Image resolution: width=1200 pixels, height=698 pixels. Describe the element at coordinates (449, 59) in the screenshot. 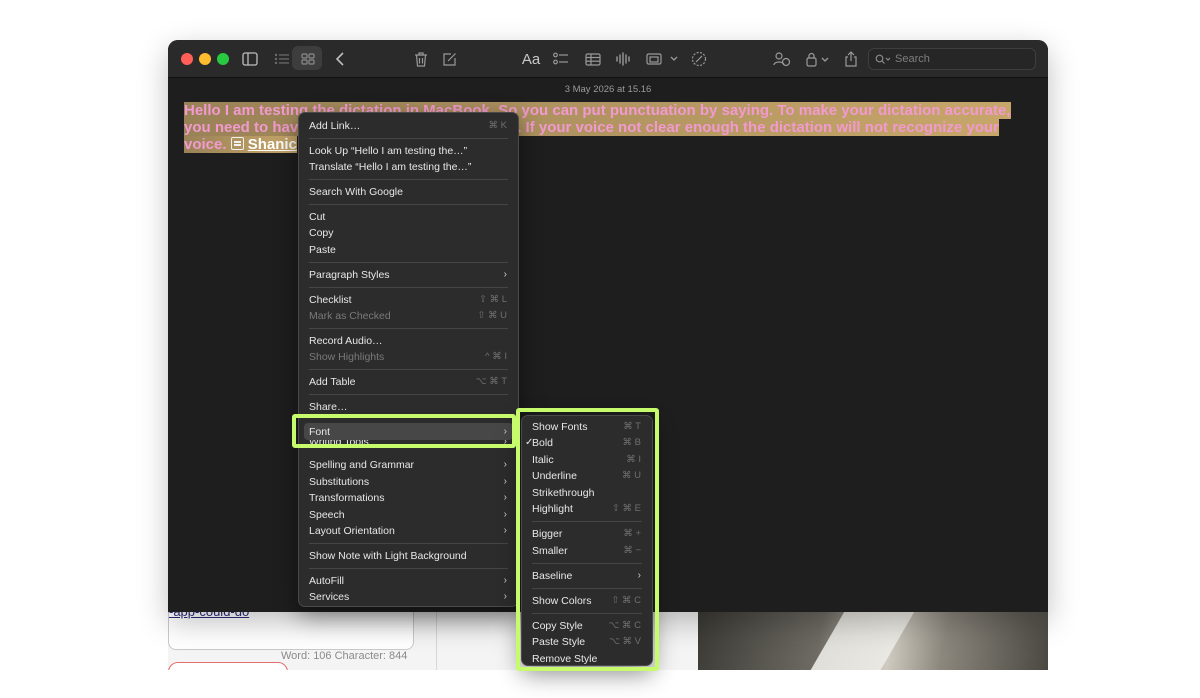

I see `compose-icon` at that location.